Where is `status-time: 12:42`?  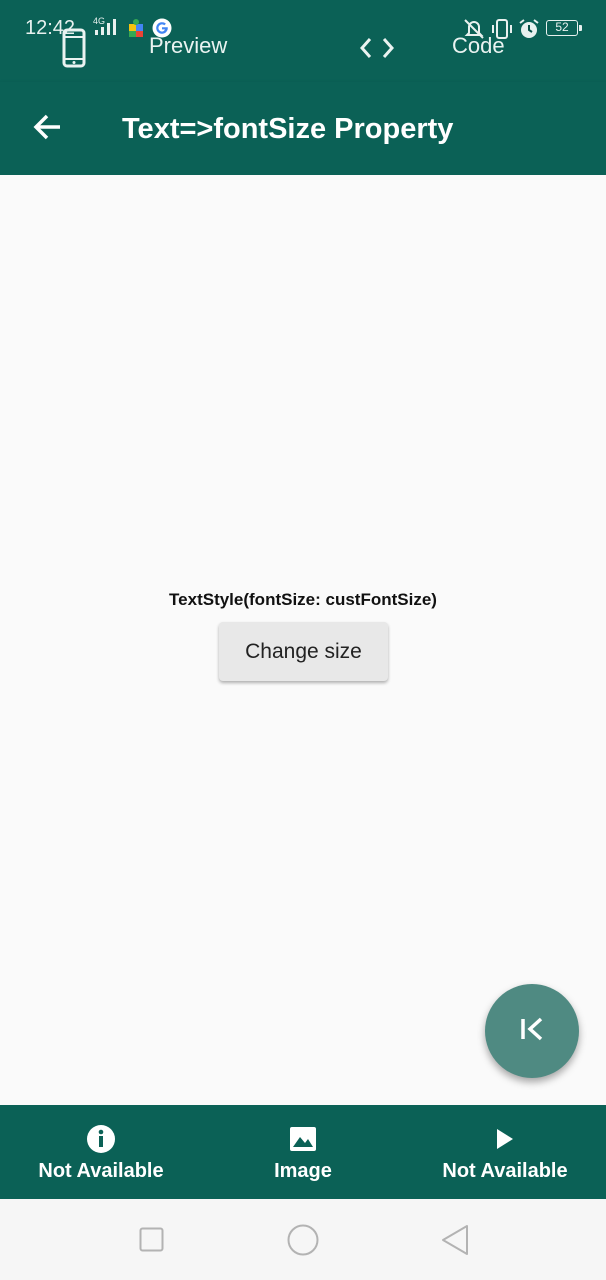
status-time: 12:42 is located at coordinates (50, 28).